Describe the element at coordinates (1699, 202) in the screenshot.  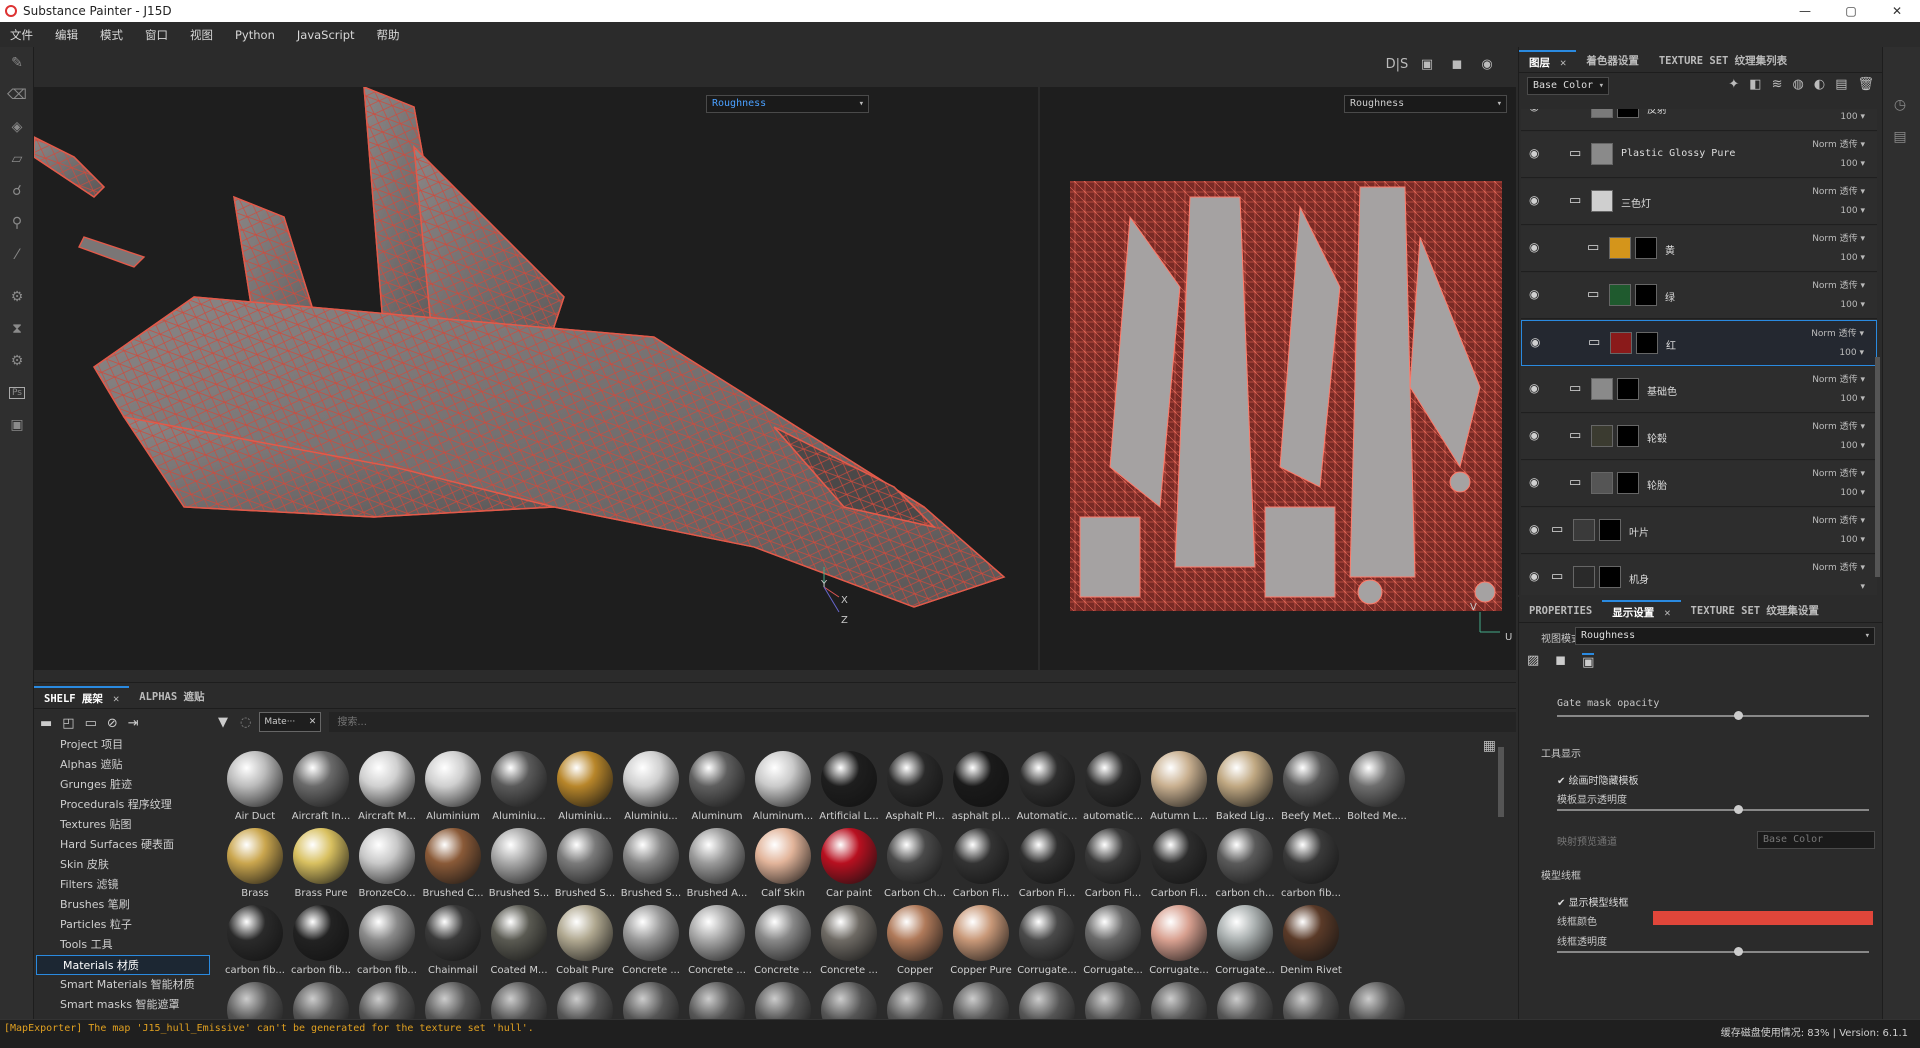
I see `layer-row: ◉ ▭ 三色灯 Norm 透传 ▾ 100 ▾` at that location.